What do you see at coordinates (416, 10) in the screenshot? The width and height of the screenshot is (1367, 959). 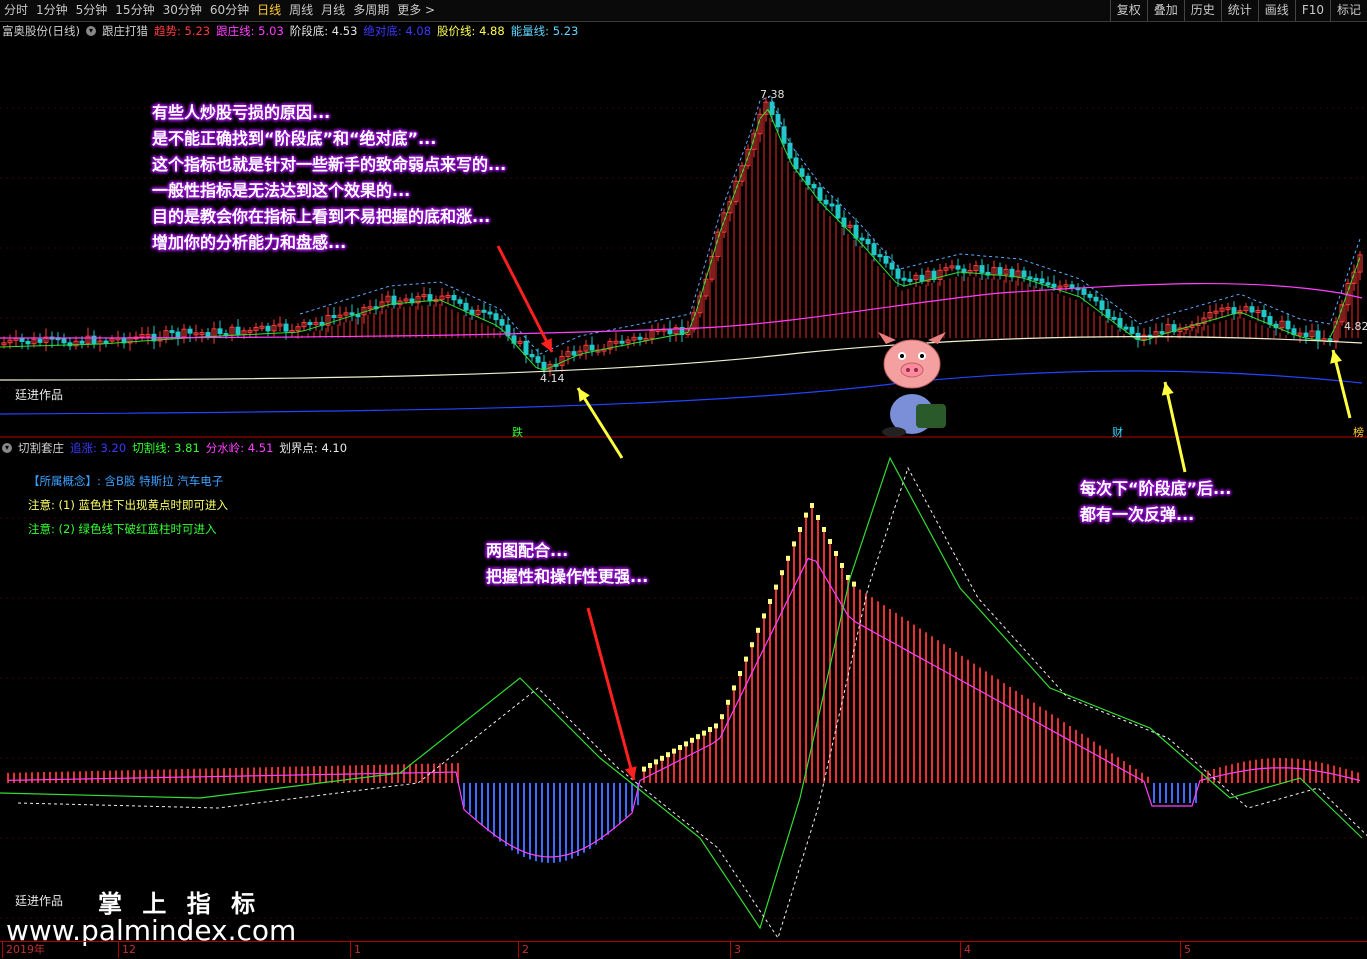 I see `period-tab-10: 更多 >` at bounding box center [416, 10].